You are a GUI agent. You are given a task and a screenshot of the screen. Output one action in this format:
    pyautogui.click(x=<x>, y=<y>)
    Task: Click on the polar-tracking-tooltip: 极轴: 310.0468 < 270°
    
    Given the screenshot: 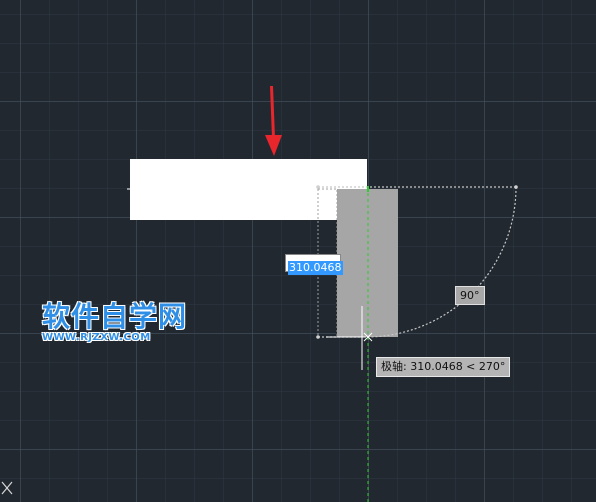 What is the action you would take?
    pyautogui.click(x=443, y=367)
    